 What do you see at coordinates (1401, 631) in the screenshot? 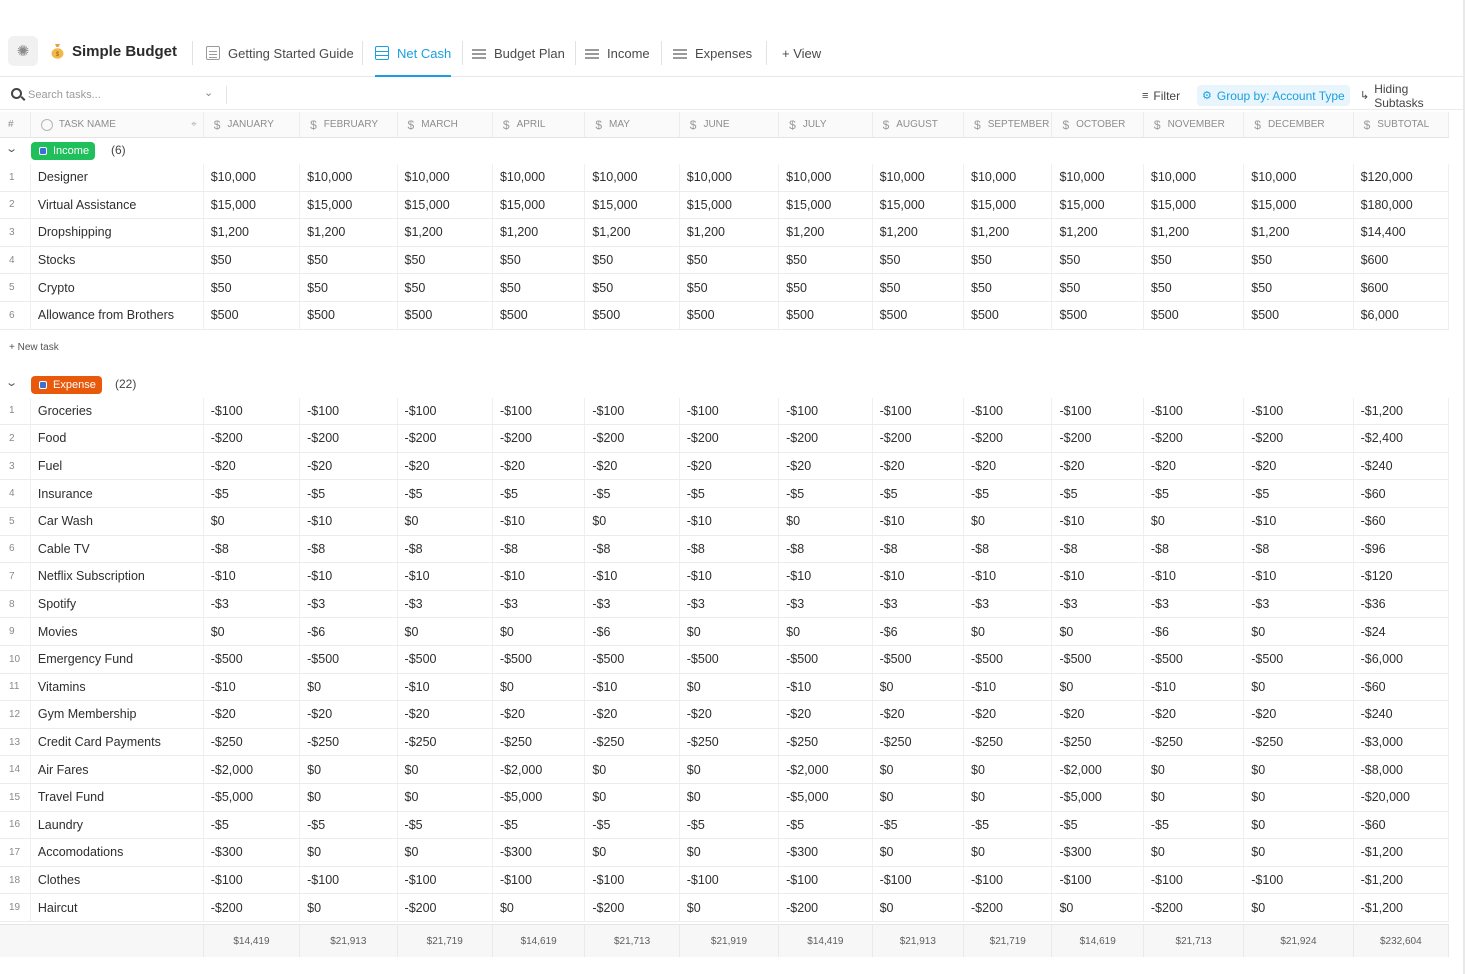
I see `subtotal-cell: -$24` at bounding box center [1401, 631].